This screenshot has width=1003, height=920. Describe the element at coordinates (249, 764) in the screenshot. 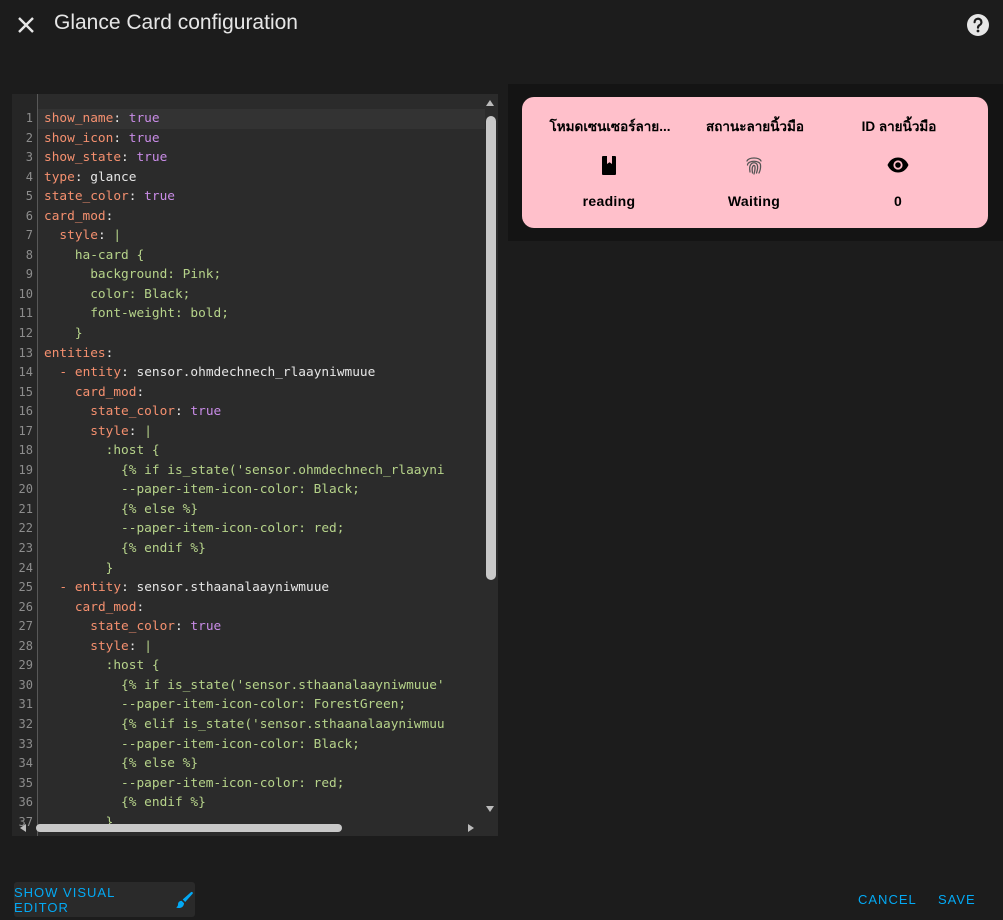

I see `code-line: 34 {% else %}` at that location.